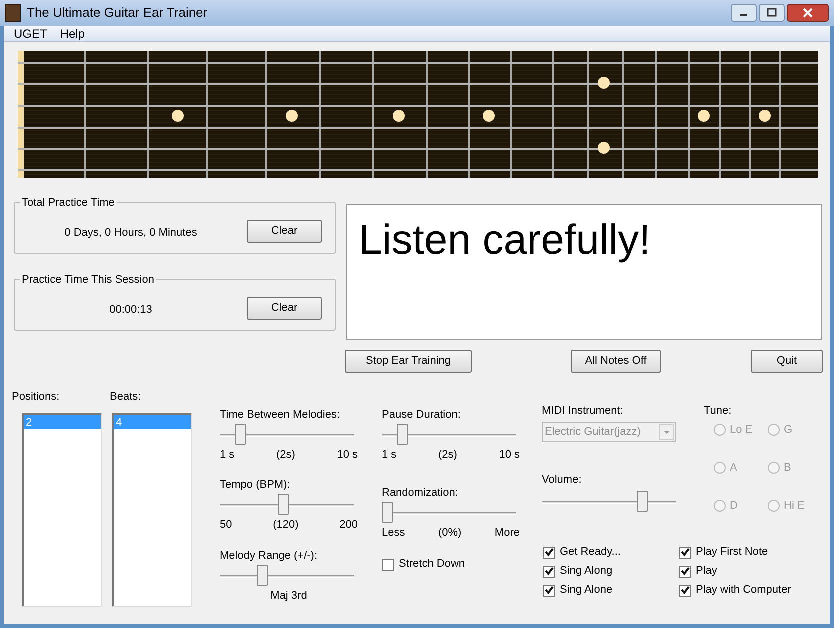 The image size is (834, 628). I want to click on slider-label: Randomization:, so click(421, 492).